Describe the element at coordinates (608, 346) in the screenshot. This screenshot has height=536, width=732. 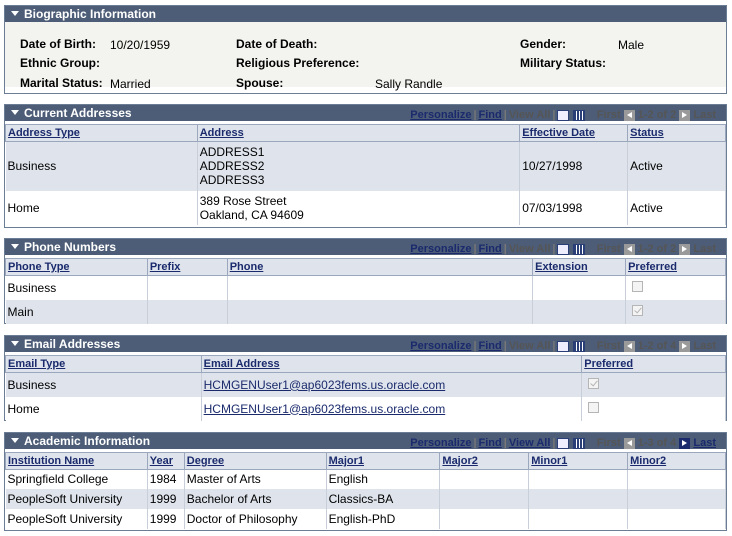
I see `first-label: First` at that location.